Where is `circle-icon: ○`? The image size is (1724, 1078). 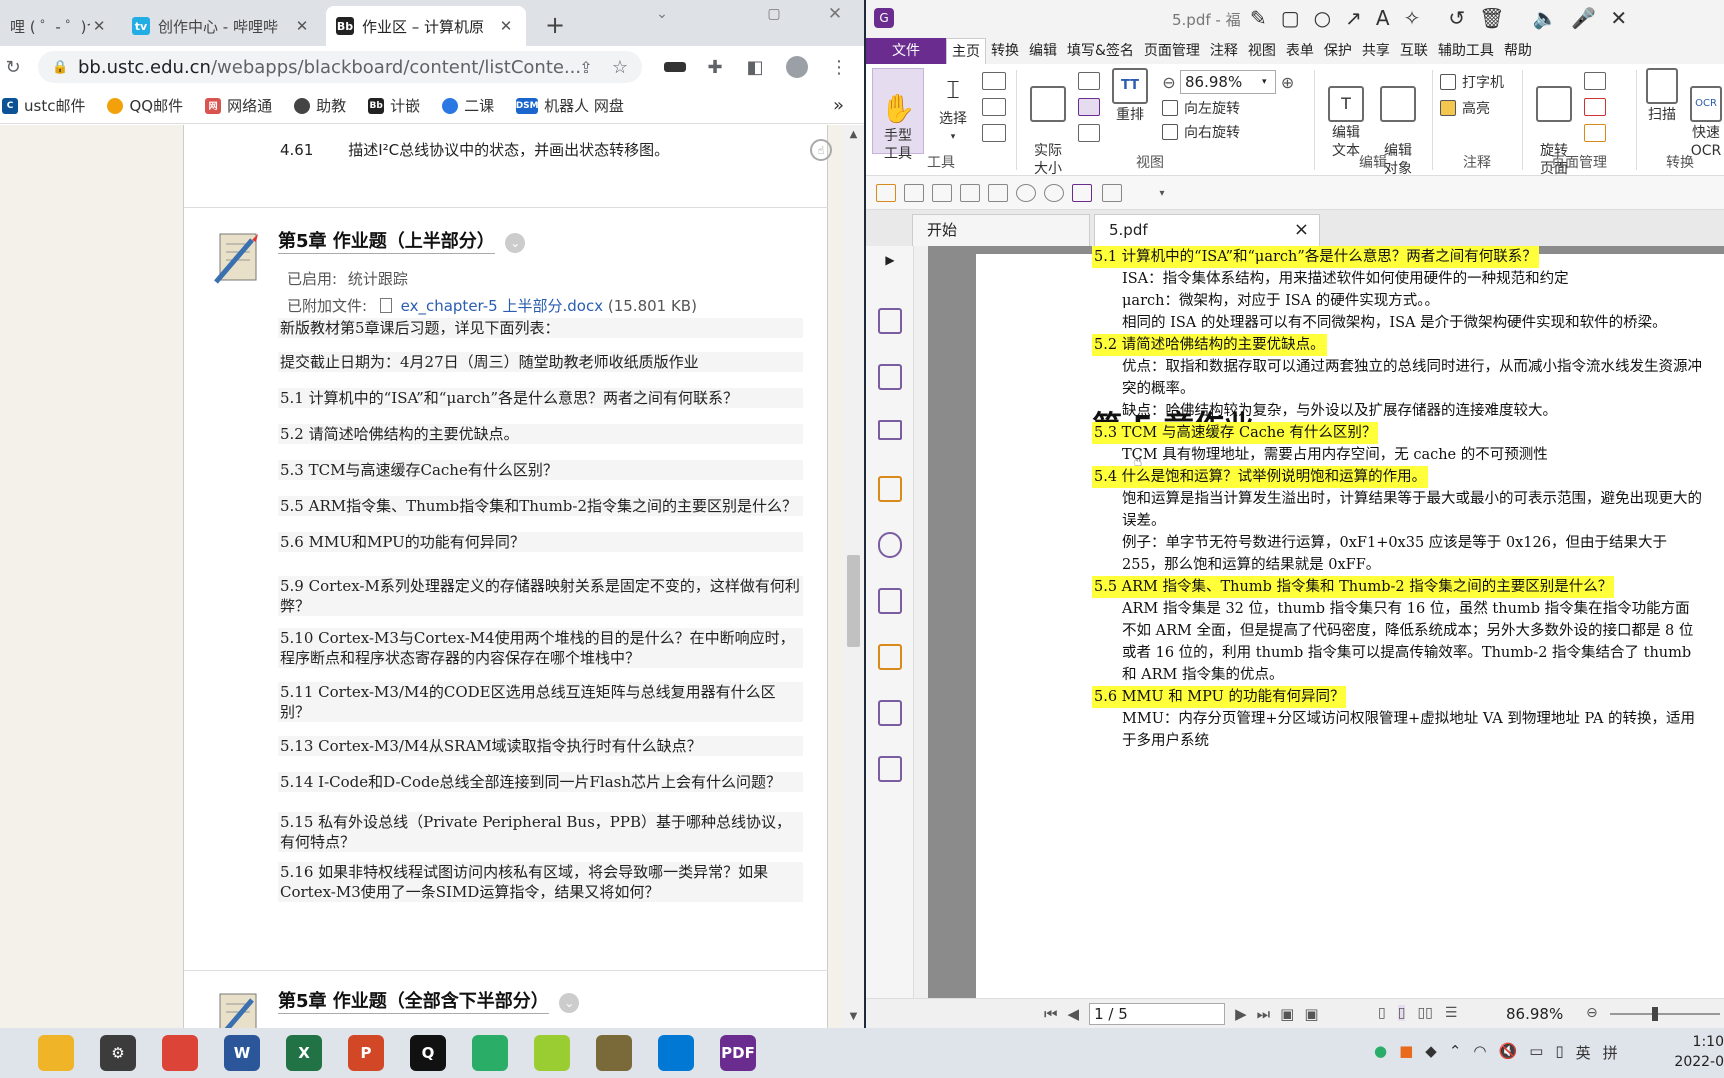
circle-icon: ○ is located at coordinates (1322, 18).